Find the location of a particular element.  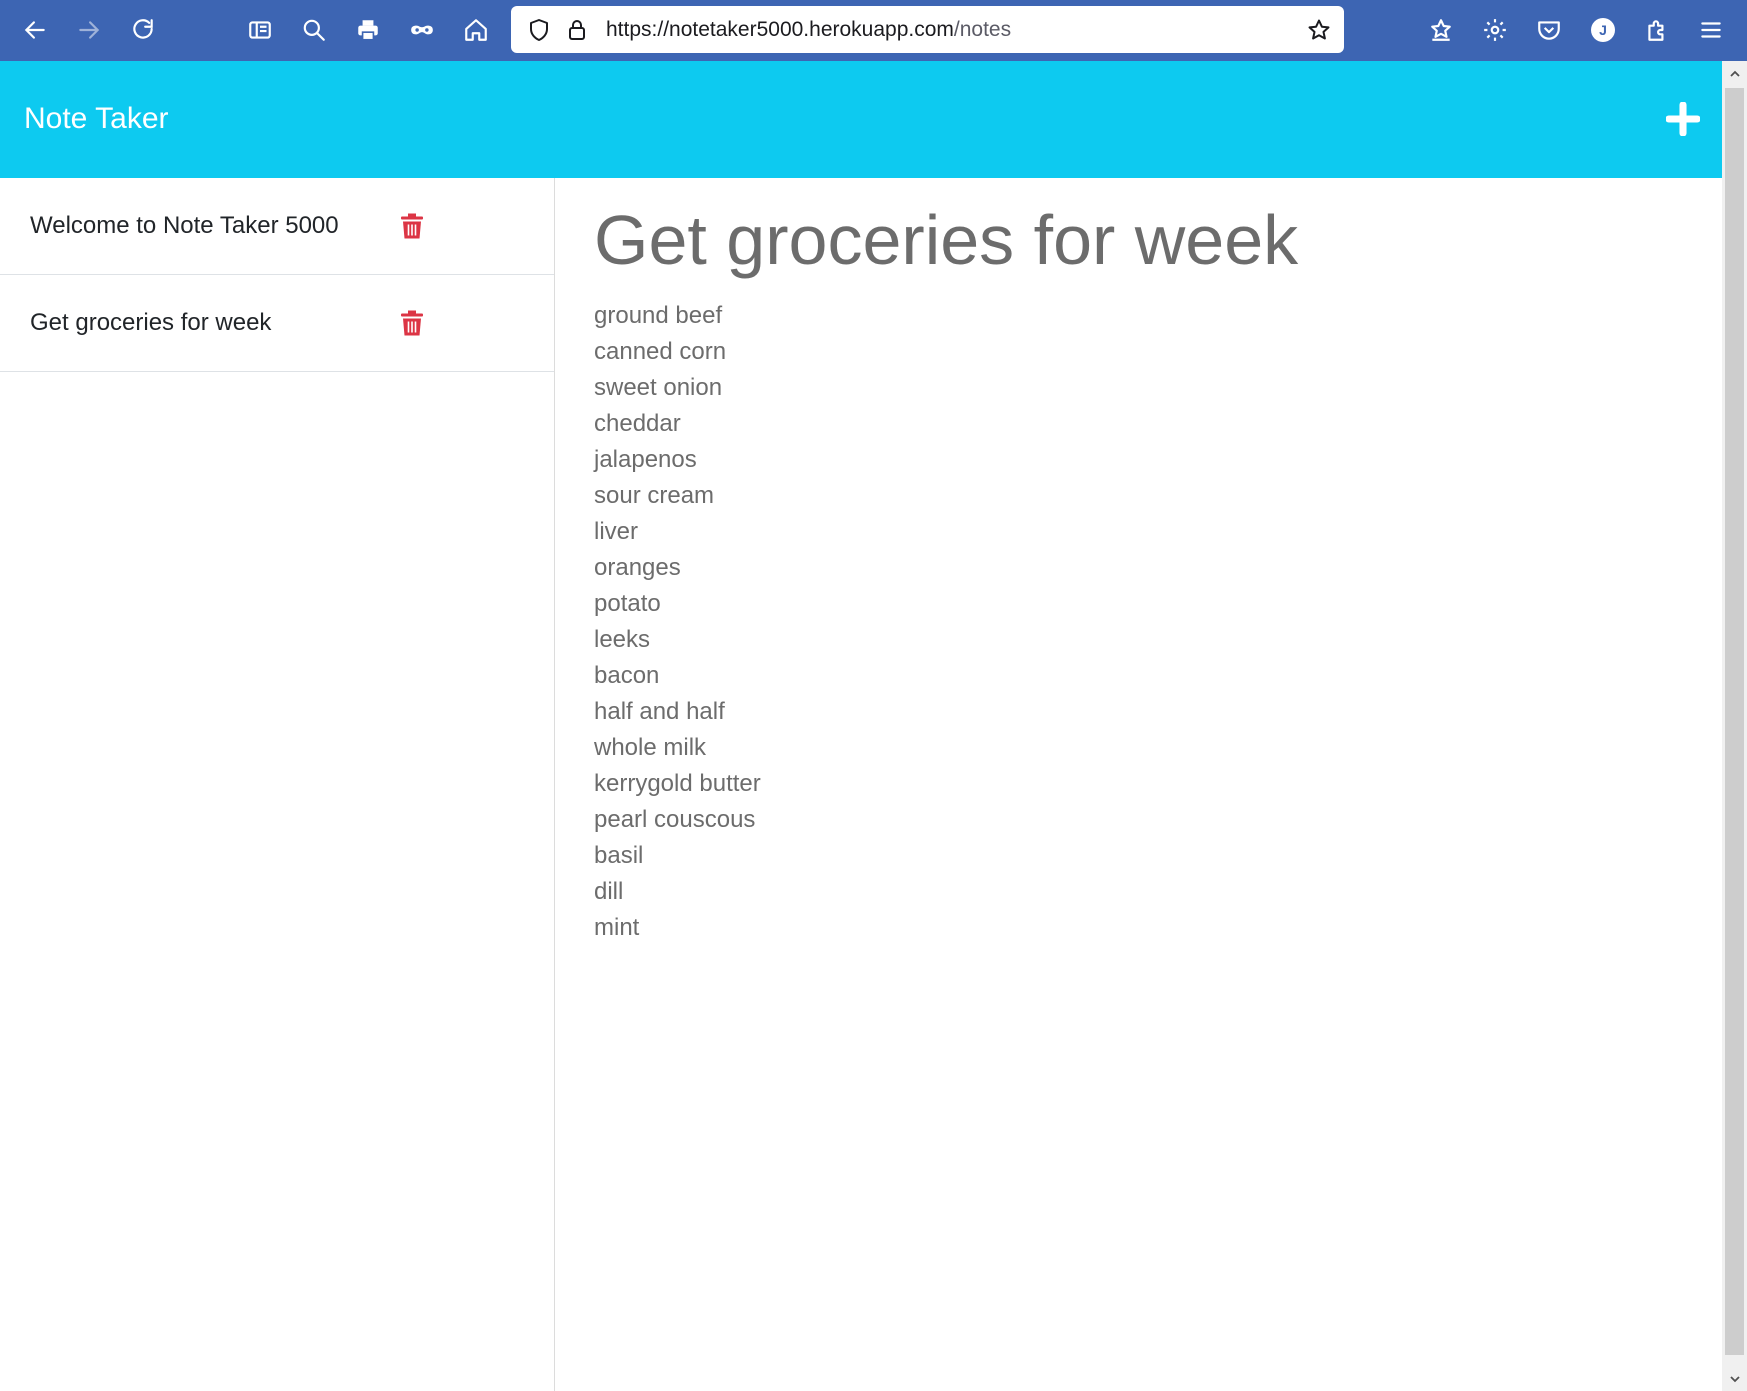

note-line: dill is located at coordinates (609, 891).